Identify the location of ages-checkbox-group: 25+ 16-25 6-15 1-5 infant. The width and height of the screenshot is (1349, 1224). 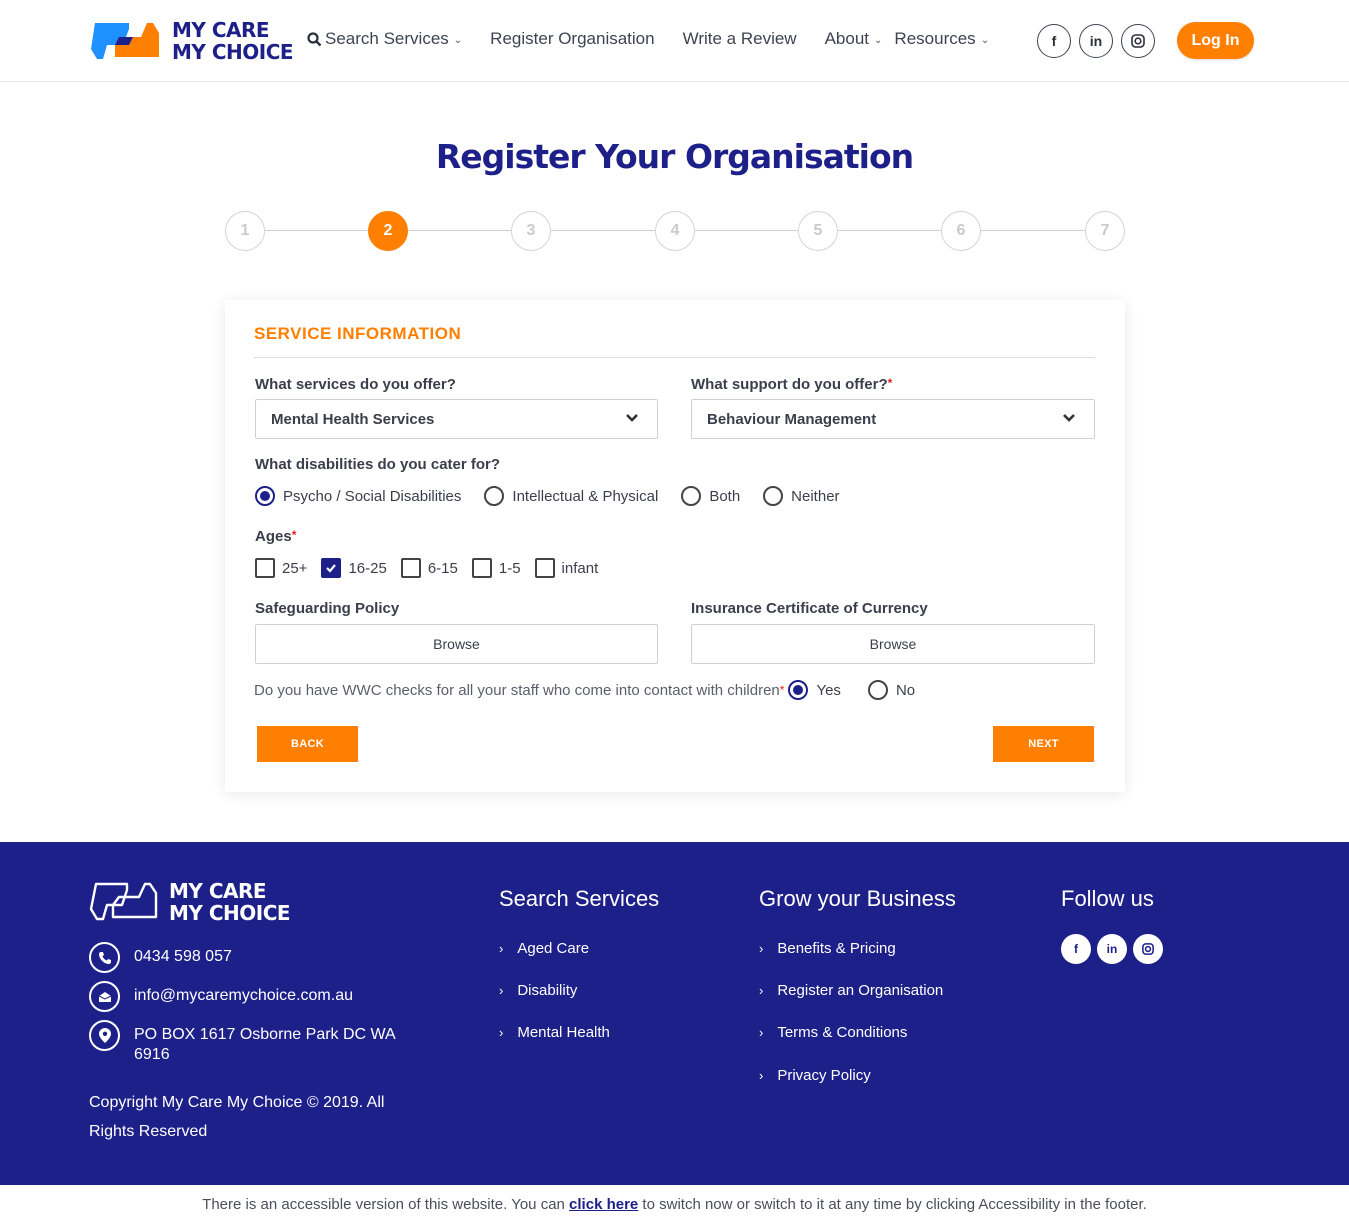
(433, 568).